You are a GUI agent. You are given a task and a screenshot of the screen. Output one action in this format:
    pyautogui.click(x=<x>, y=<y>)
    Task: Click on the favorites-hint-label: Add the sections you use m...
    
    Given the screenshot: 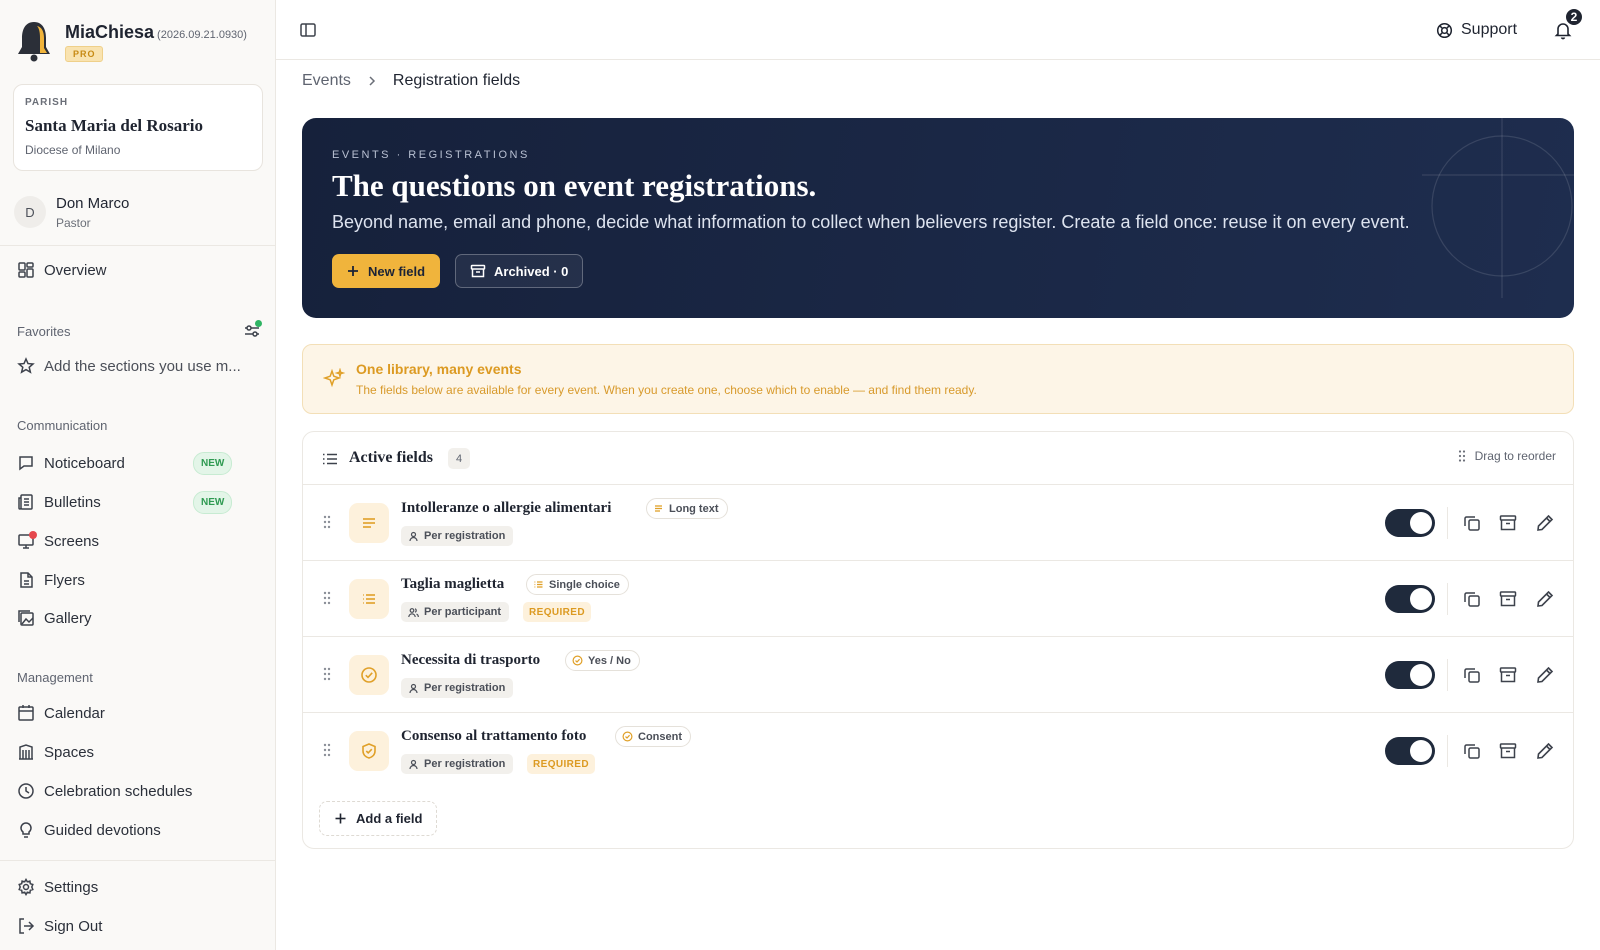 What is the action you would take?
    pyautogui.click(x=142, y=366)
    